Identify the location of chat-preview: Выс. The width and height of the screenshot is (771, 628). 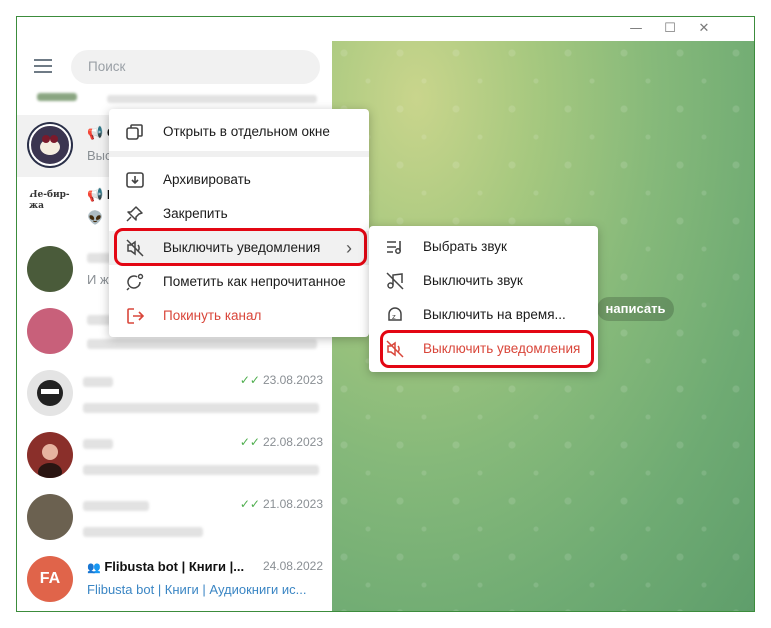
(99, 155).